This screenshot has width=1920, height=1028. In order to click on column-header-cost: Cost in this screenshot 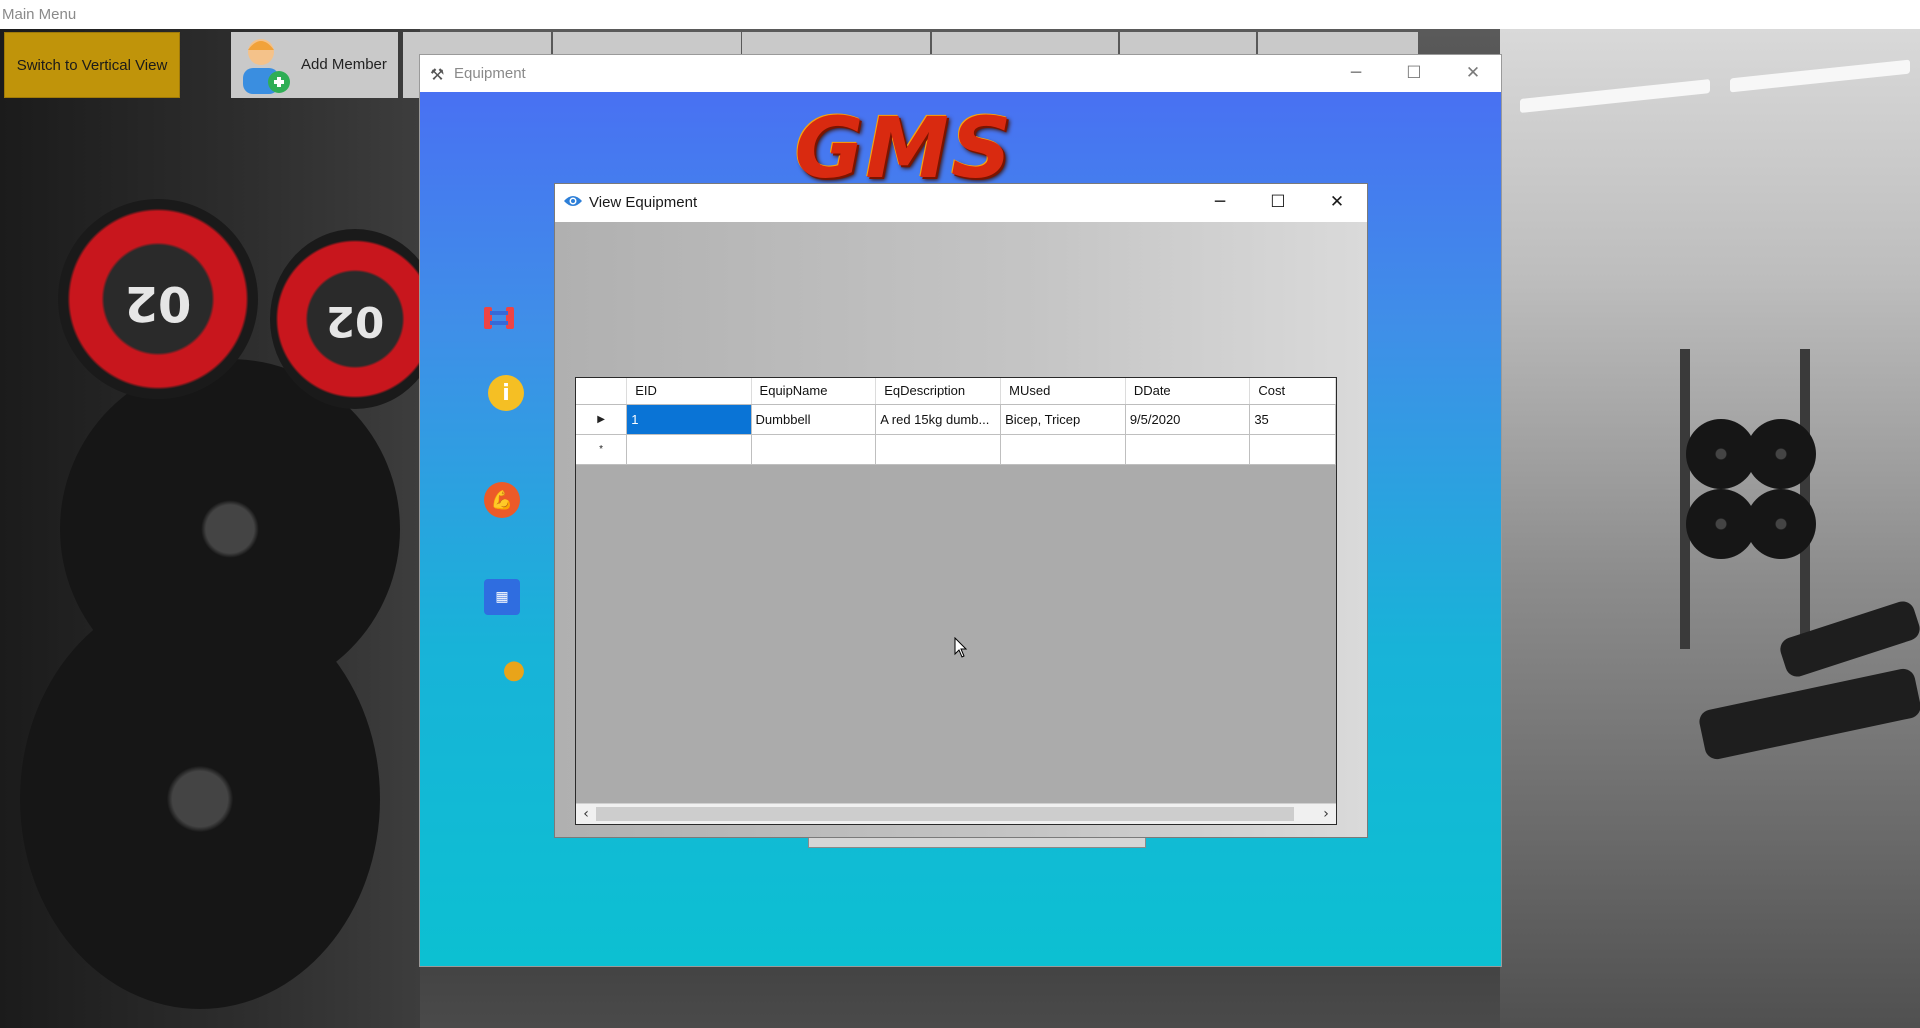, I will do `click(1292, 391)`.